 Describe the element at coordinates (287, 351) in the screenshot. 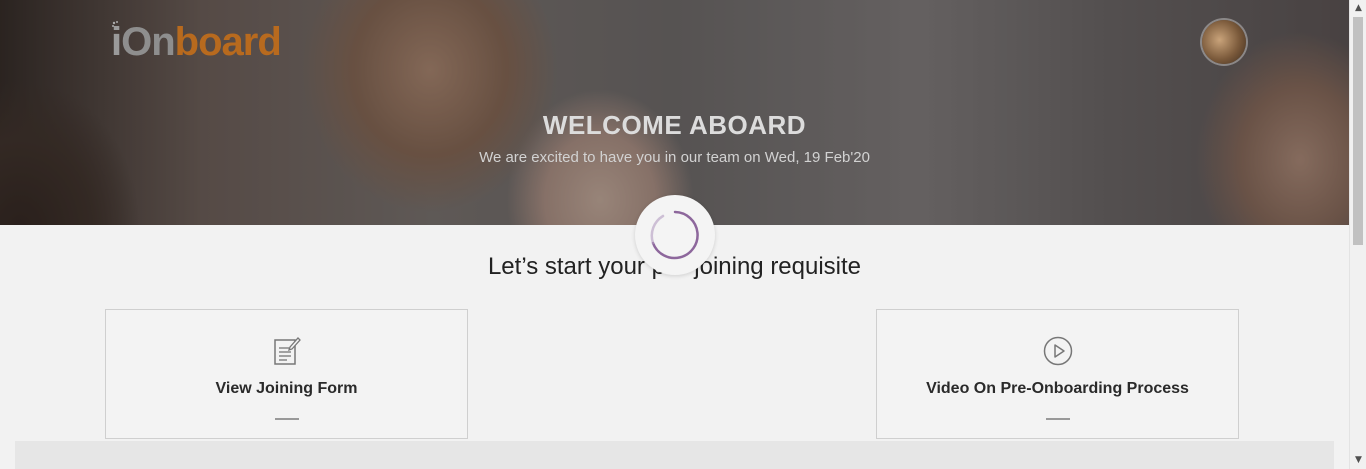

I see `form-edit-icon` at that location.